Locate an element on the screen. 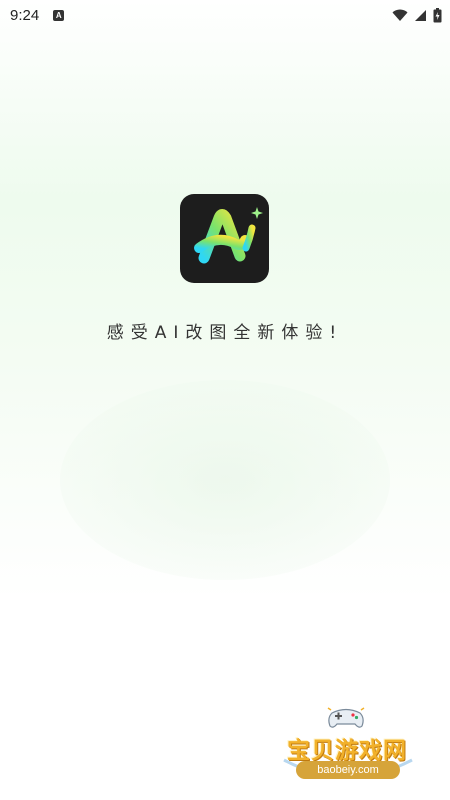 The image size is (450, 800). status-bar-left: 9:24 A is located at coordinates (37, 15).